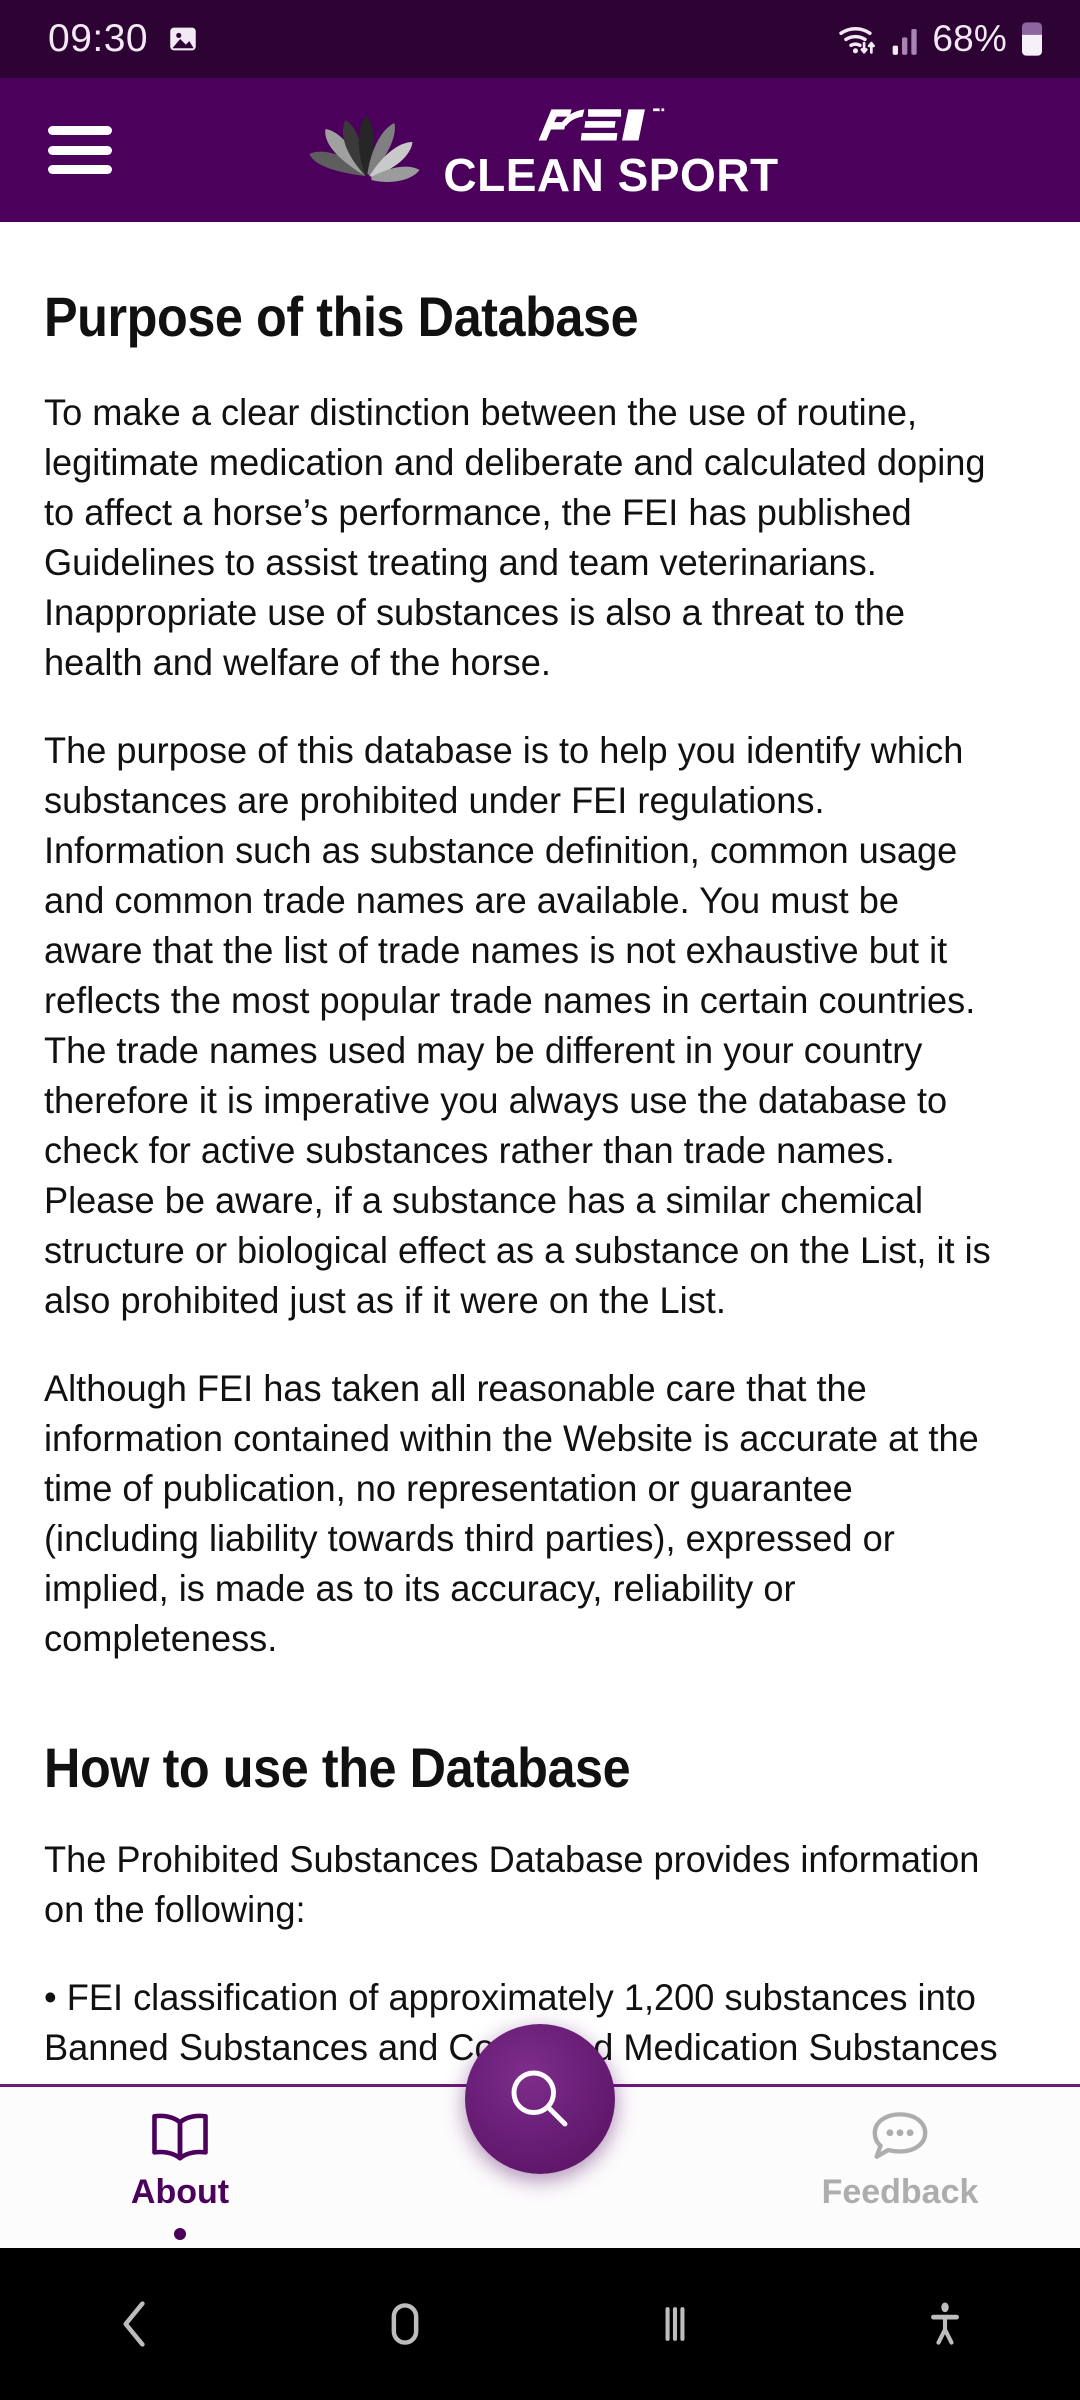 The width and height of the screenshot is (1080, 2400). Describe the element at coordinates (341, 316) in the screenshot. I see `section-title-purpose: Purpose of this Database` at that location.